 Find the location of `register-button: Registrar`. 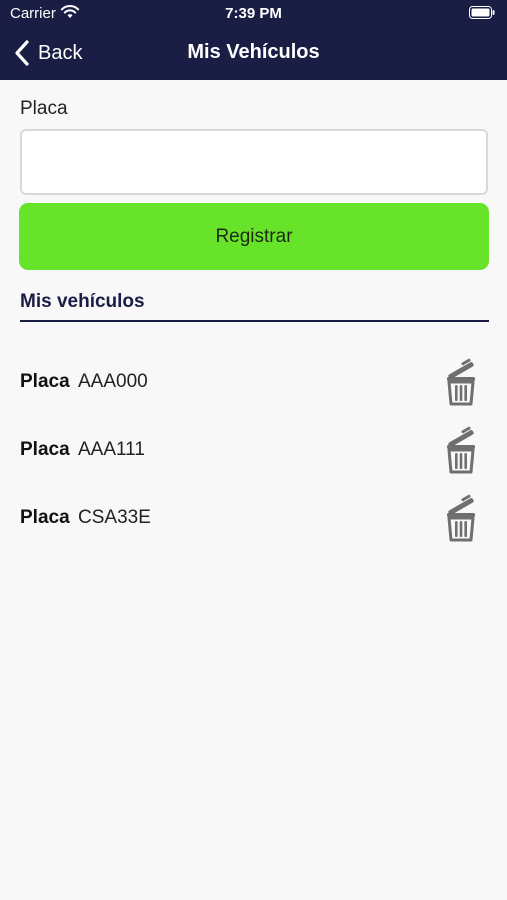

register-button: Registrar is located at coordinates (254, 236).